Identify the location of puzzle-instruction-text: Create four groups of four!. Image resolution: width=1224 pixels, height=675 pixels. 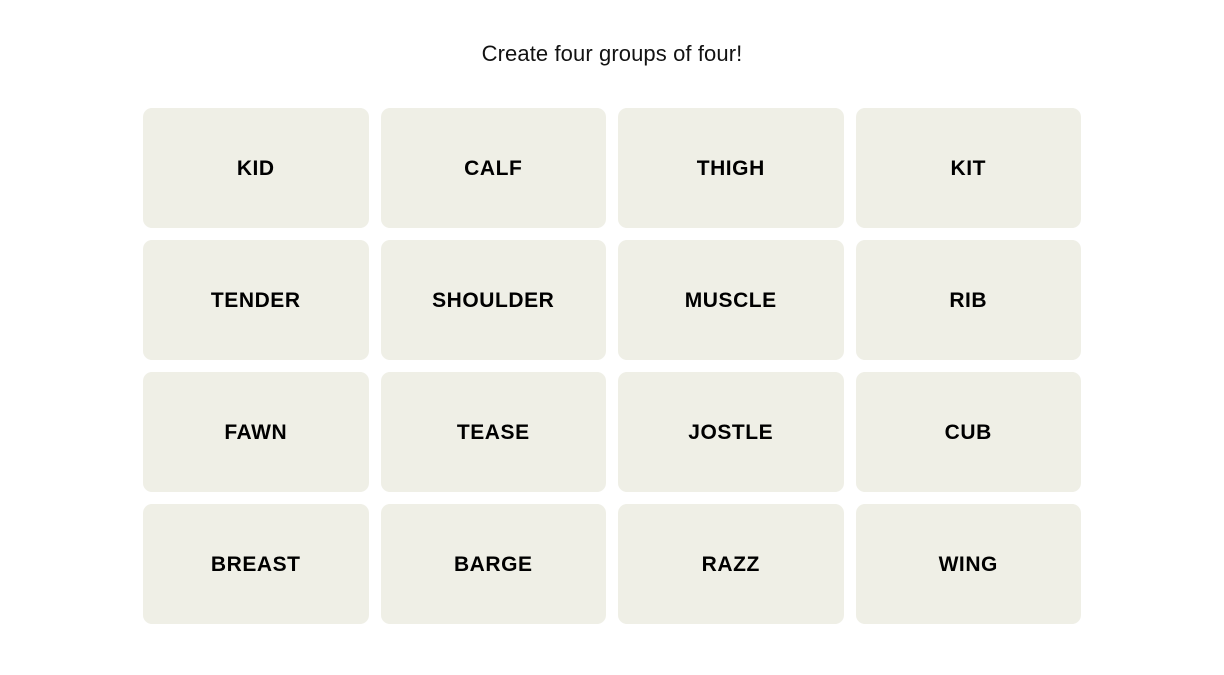
(612, 53).